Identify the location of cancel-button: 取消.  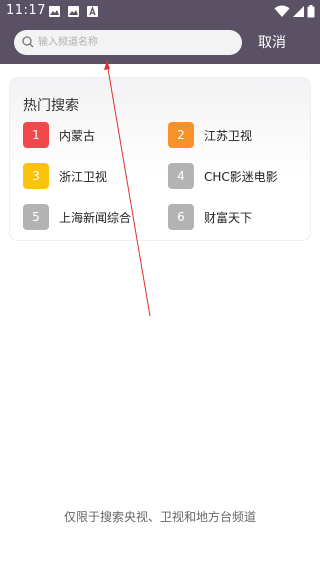
(272, 43).